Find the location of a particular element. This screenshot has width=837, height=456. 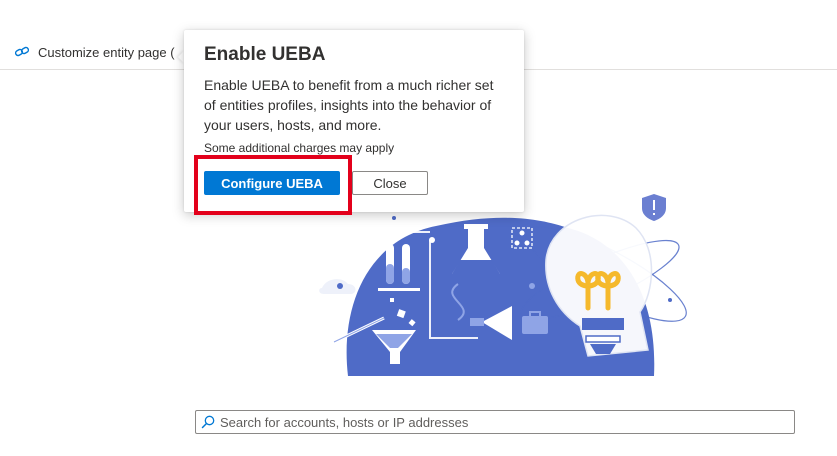

entity-search-box is located at coordinates (495, 422).